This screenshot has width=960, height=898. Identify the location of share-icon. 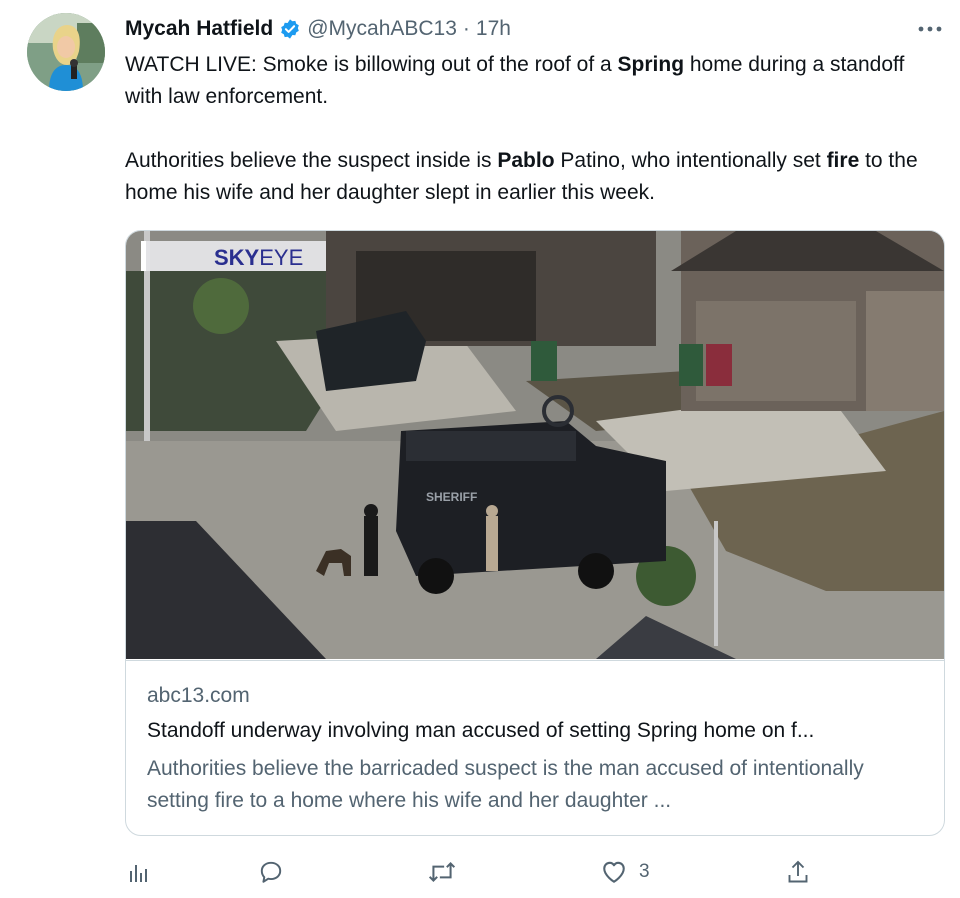
(798, 871).